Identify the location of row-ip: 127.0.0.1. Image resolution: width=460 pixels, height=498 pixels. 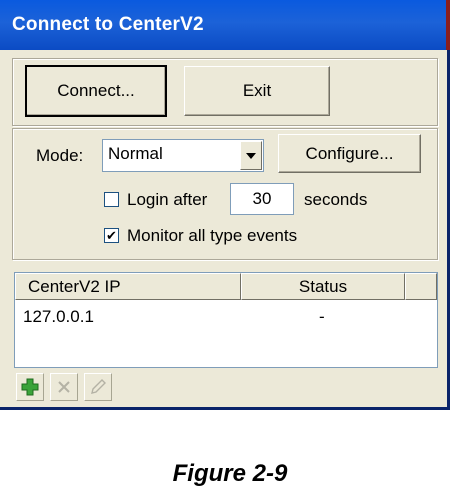
(58, 316).